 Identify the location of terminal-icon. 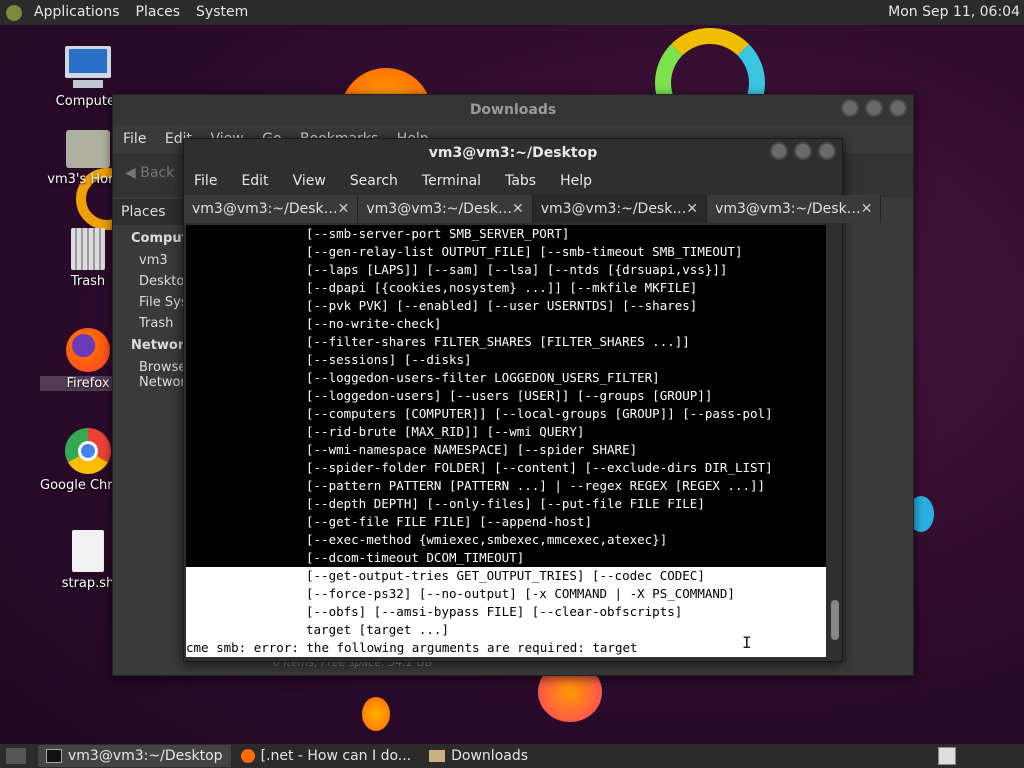
(54, 756).